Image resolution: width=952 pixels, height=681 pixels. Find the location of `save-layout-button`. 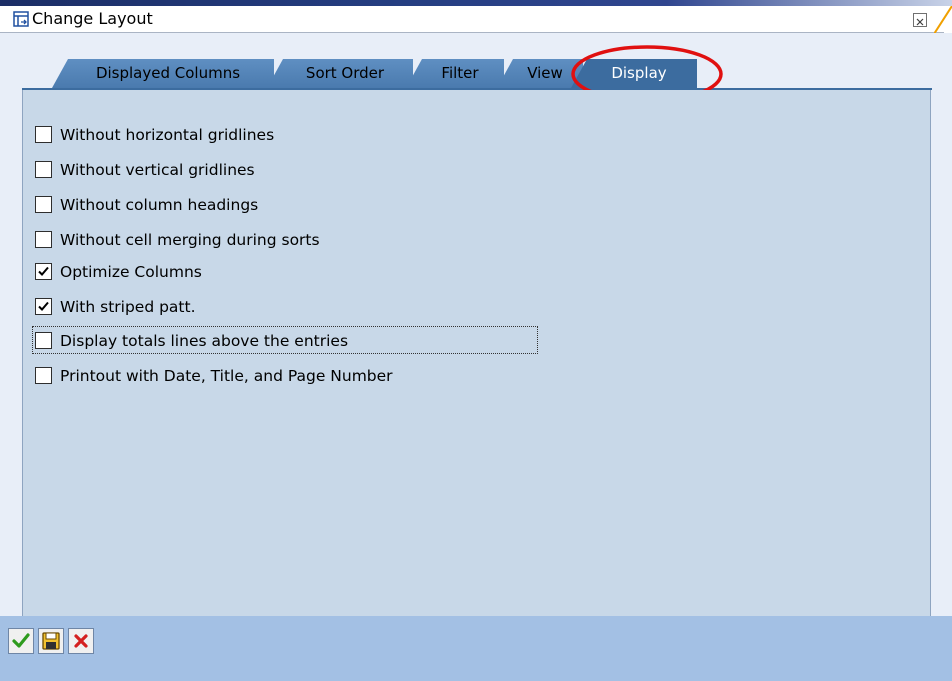

save-layout-button is located at coordinates (51, 641).